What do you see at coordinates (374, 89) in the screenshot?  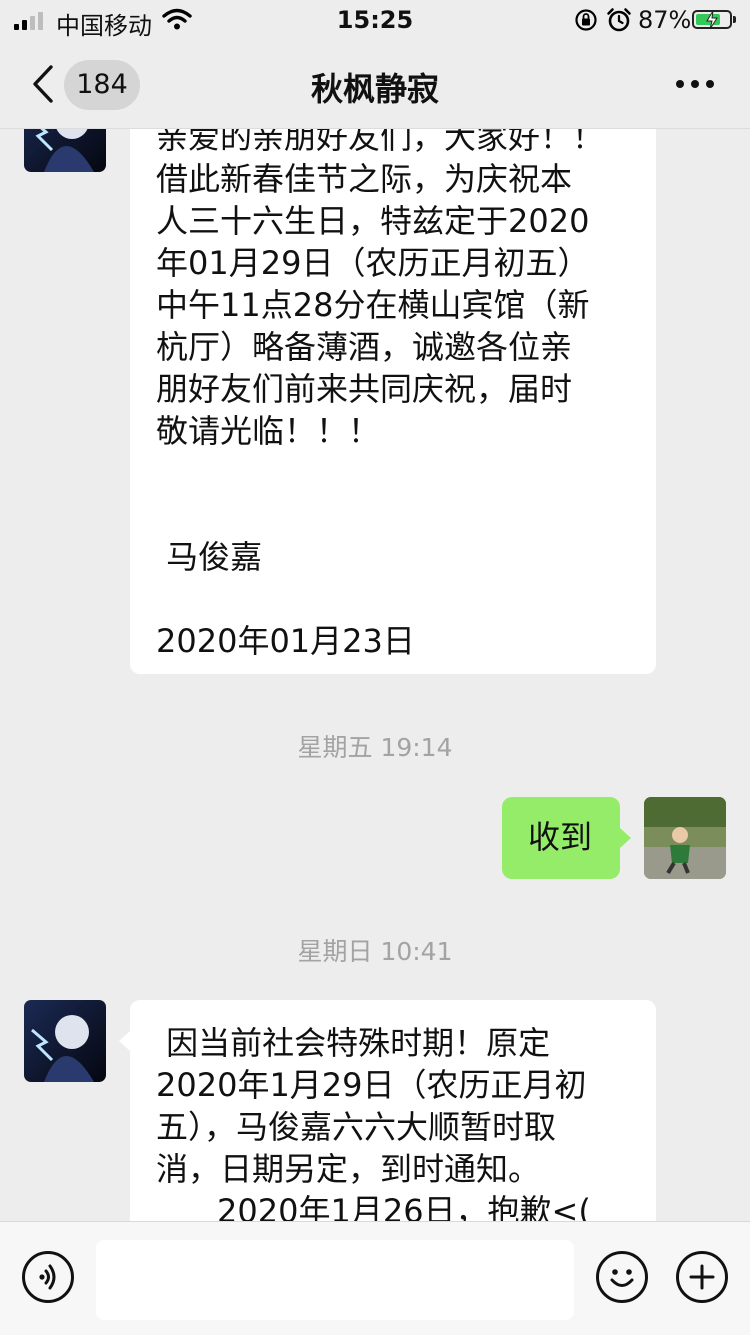 I see `chat-title: 秋枫静寂` at bounding box center [374, 89].